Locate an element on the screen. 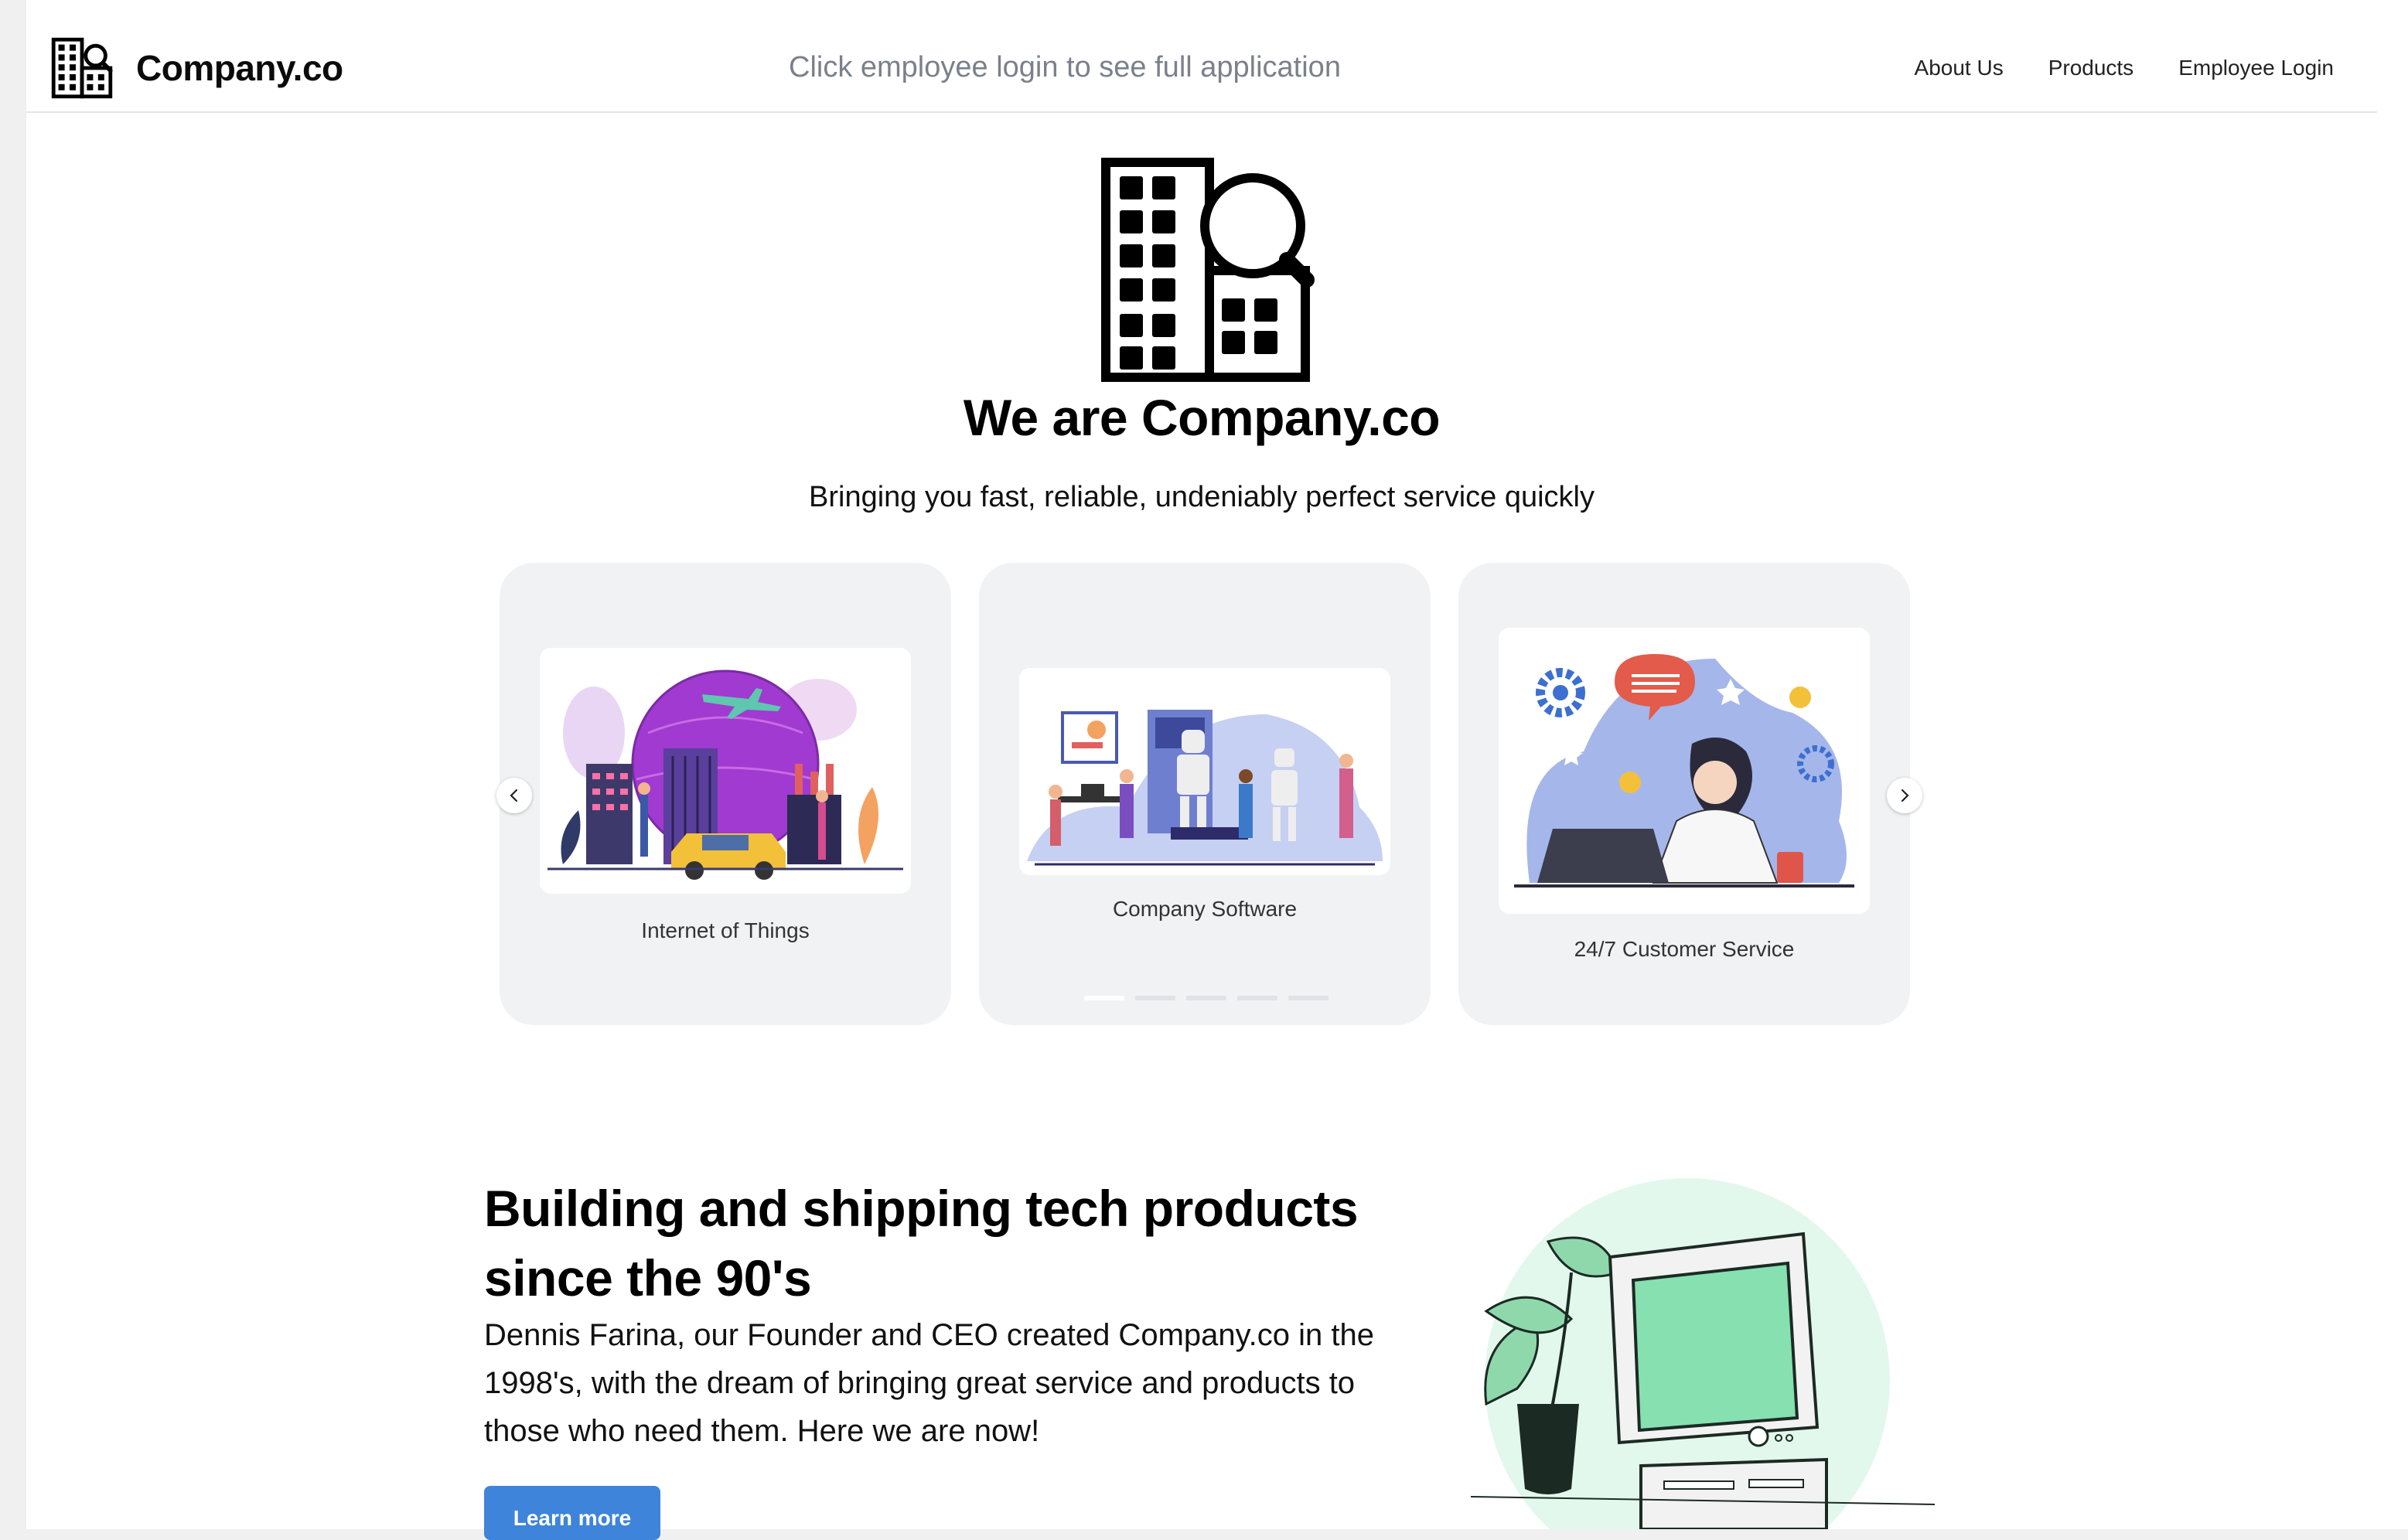  carousel-prev-button is located at coordinates (514, 795).